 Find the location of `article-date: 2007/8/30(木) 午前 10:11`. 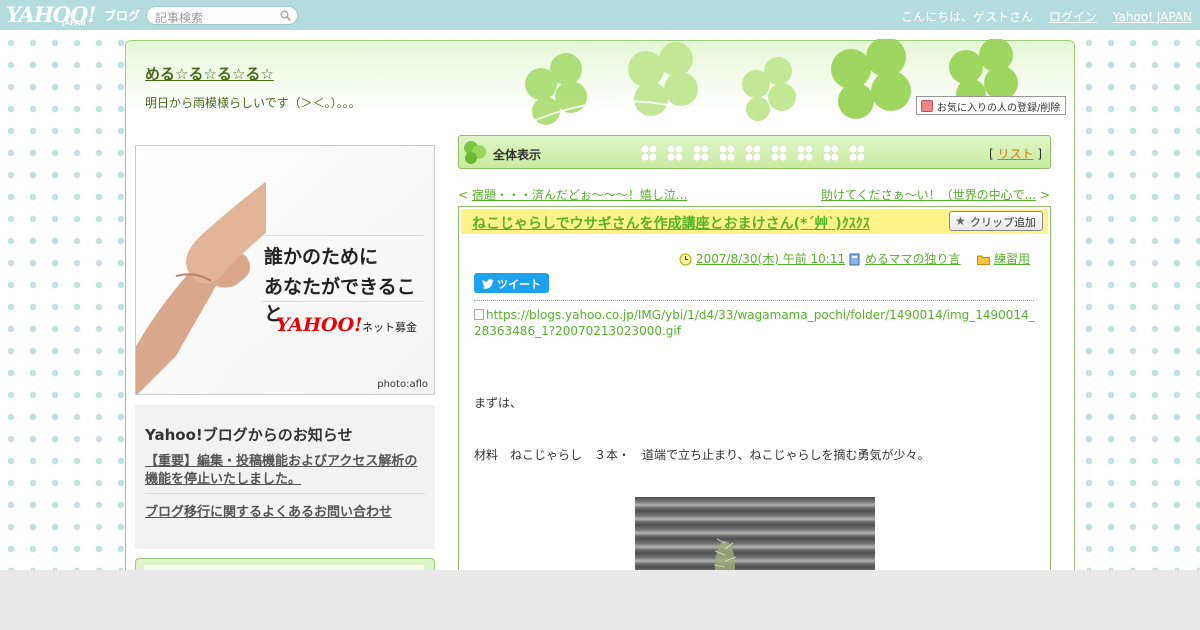

article-date: 2007/8/30(木) 午前 10:11 is located at coordinates (762, 258).